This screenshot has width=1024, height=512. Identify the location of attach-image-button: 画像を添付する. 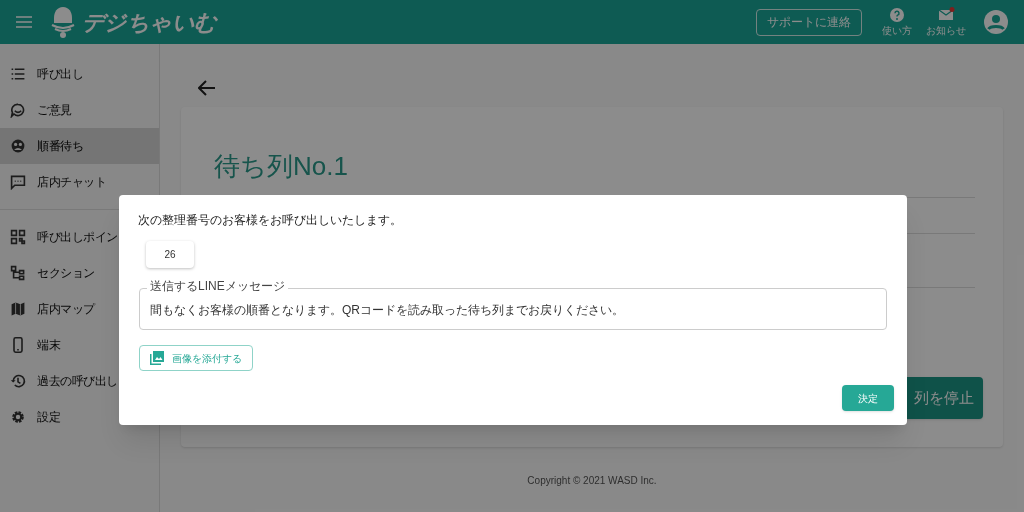
(196, 358).